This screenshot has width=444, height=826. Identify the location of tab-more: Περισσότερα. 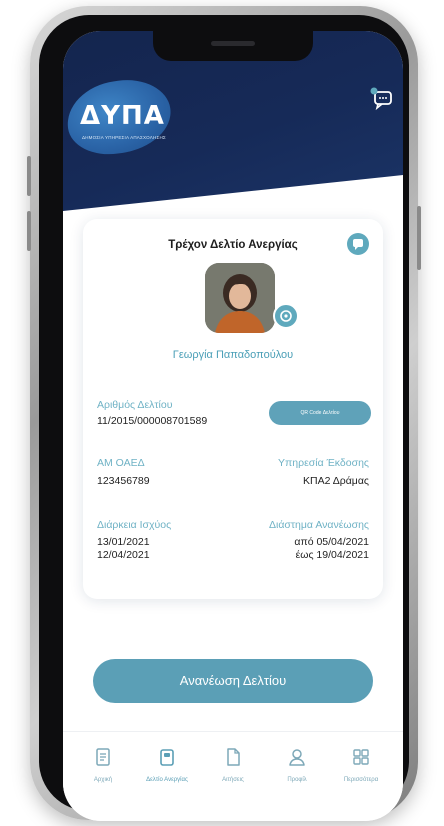
(361, 765).